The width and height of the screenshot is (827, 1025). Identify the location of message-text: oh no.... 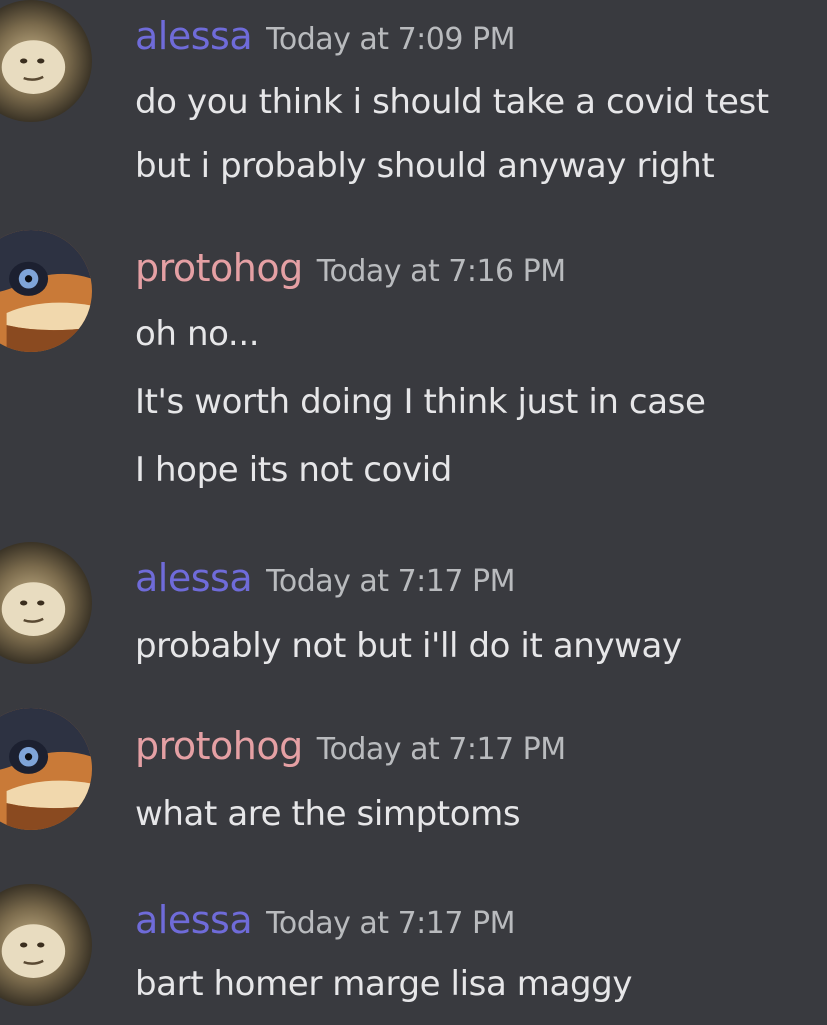
(197, 334).